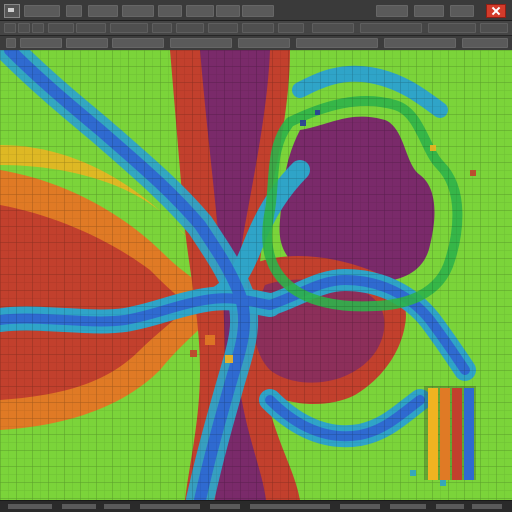 The width and height of the screenshot is (512, 512). Describe the element at coordinates (450, 433) in the screenshot. I see `legend` at that location.